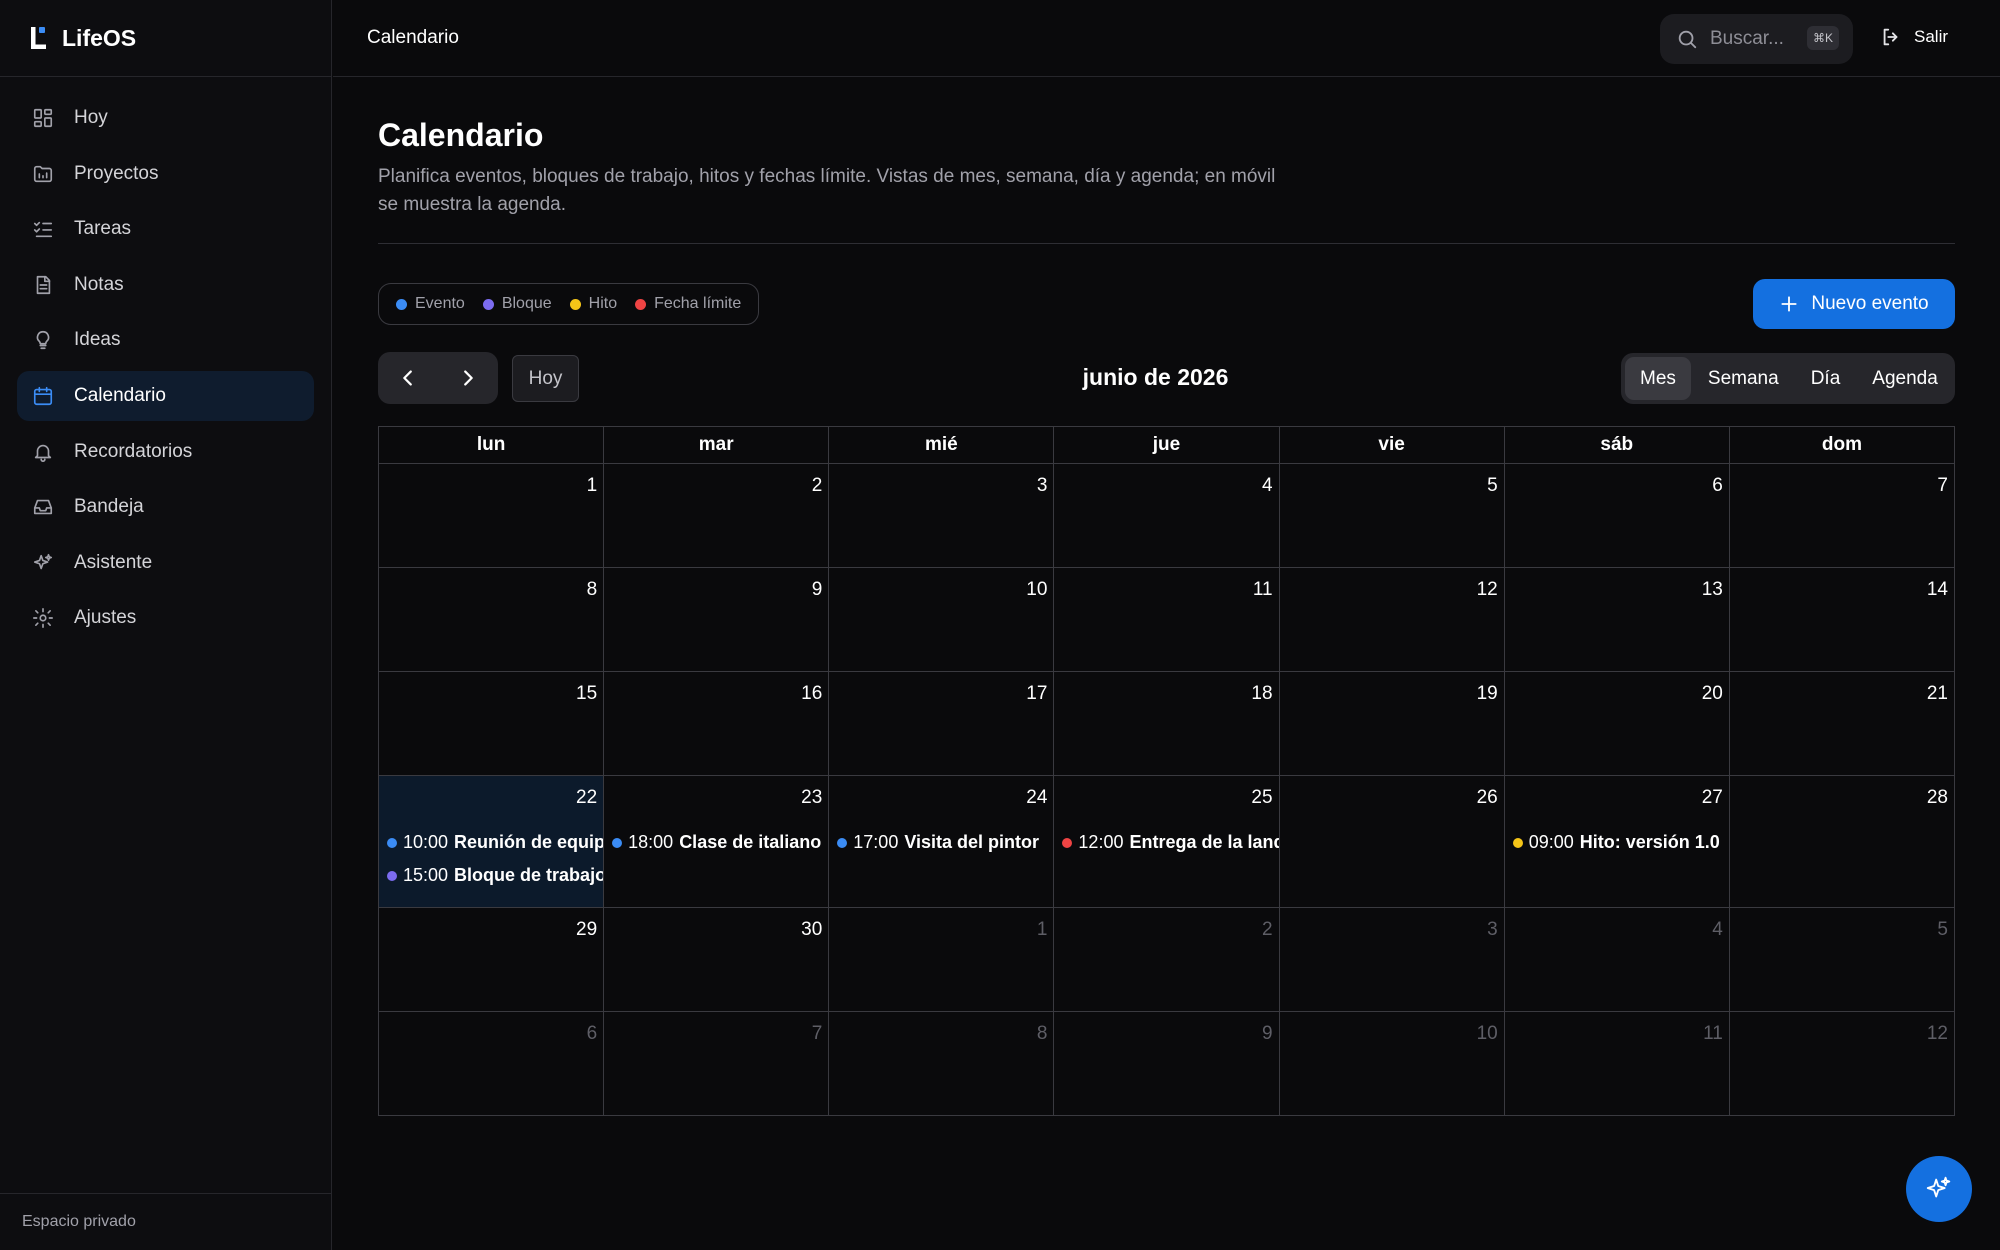  What do you see at coordinates (1842, 842) in the screenshot?
I see `day-cell: 28` at bounding box center [1842, 842].